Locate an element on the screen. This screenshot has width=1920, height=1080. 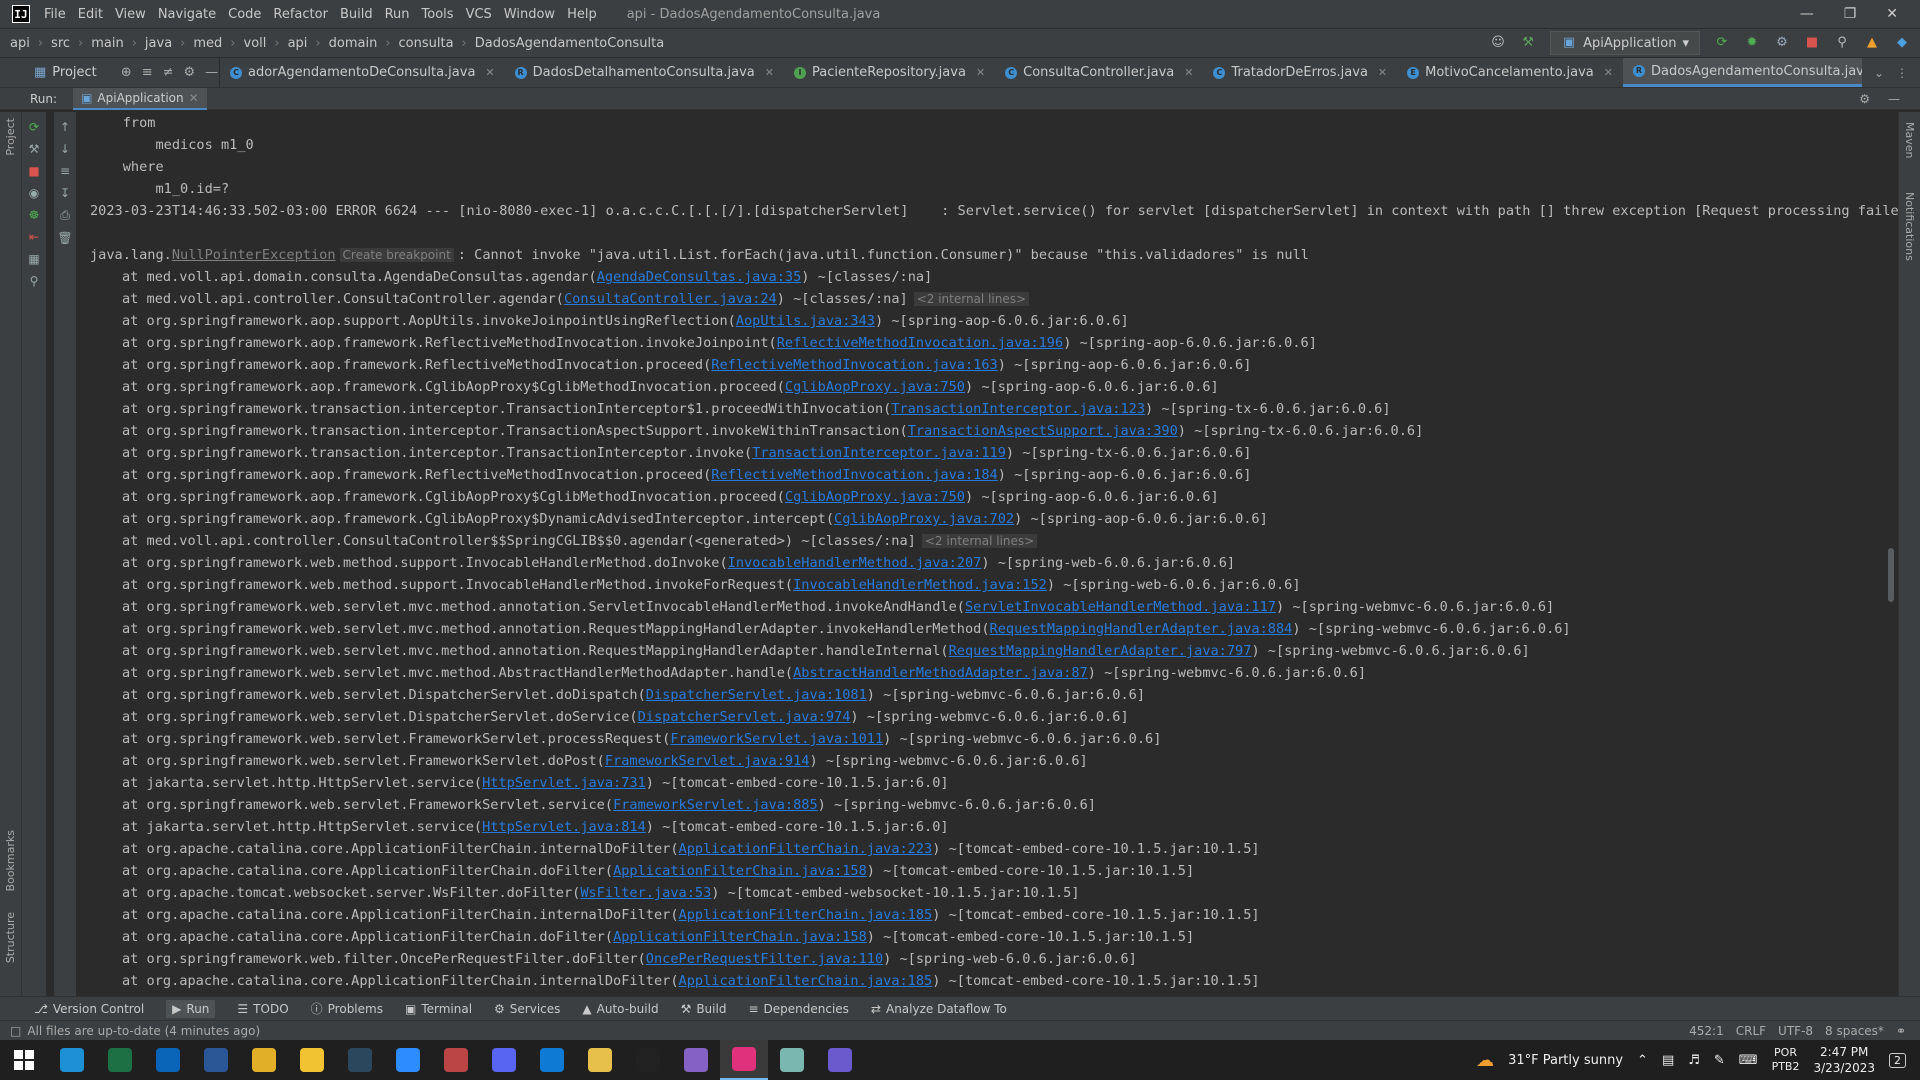
weather-icon: ☁ is located at coordinates (1485, 1060).